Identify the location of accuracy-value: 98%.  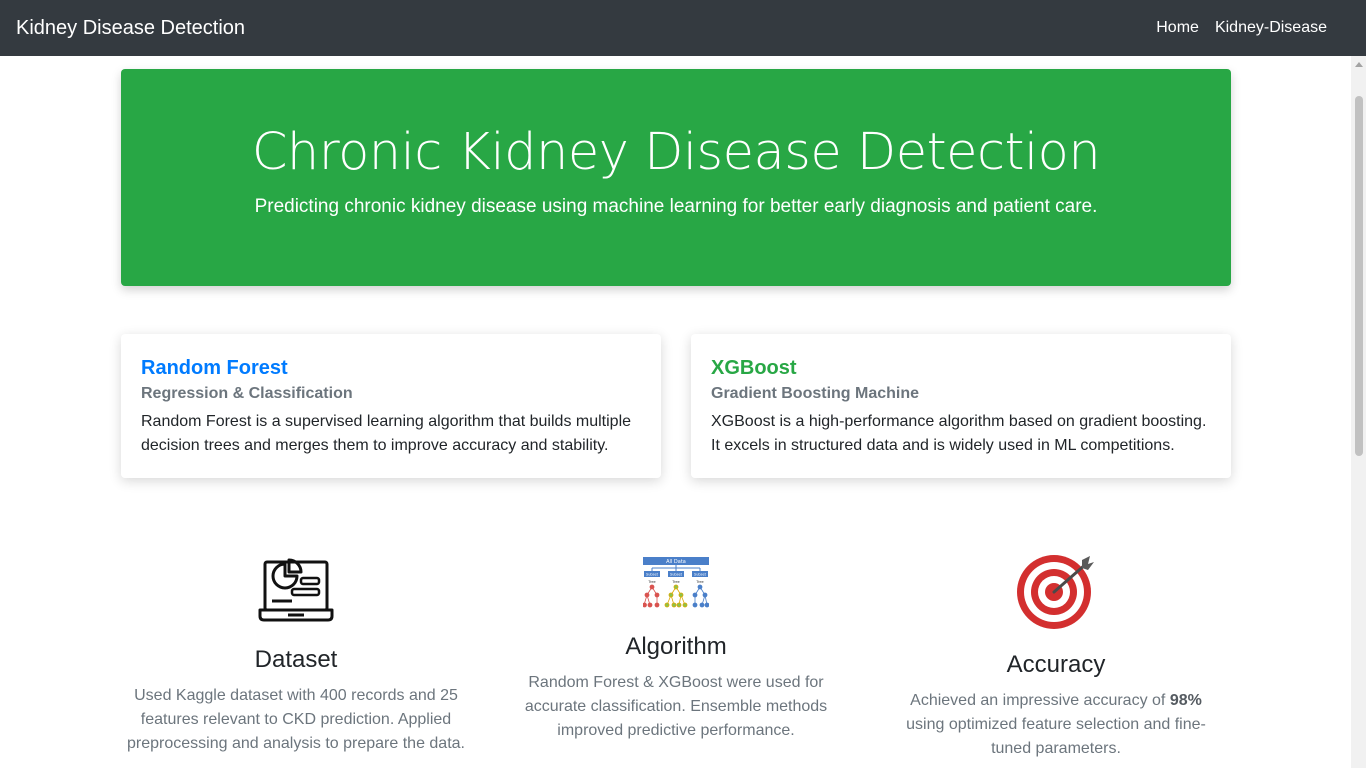
(1185, 700).